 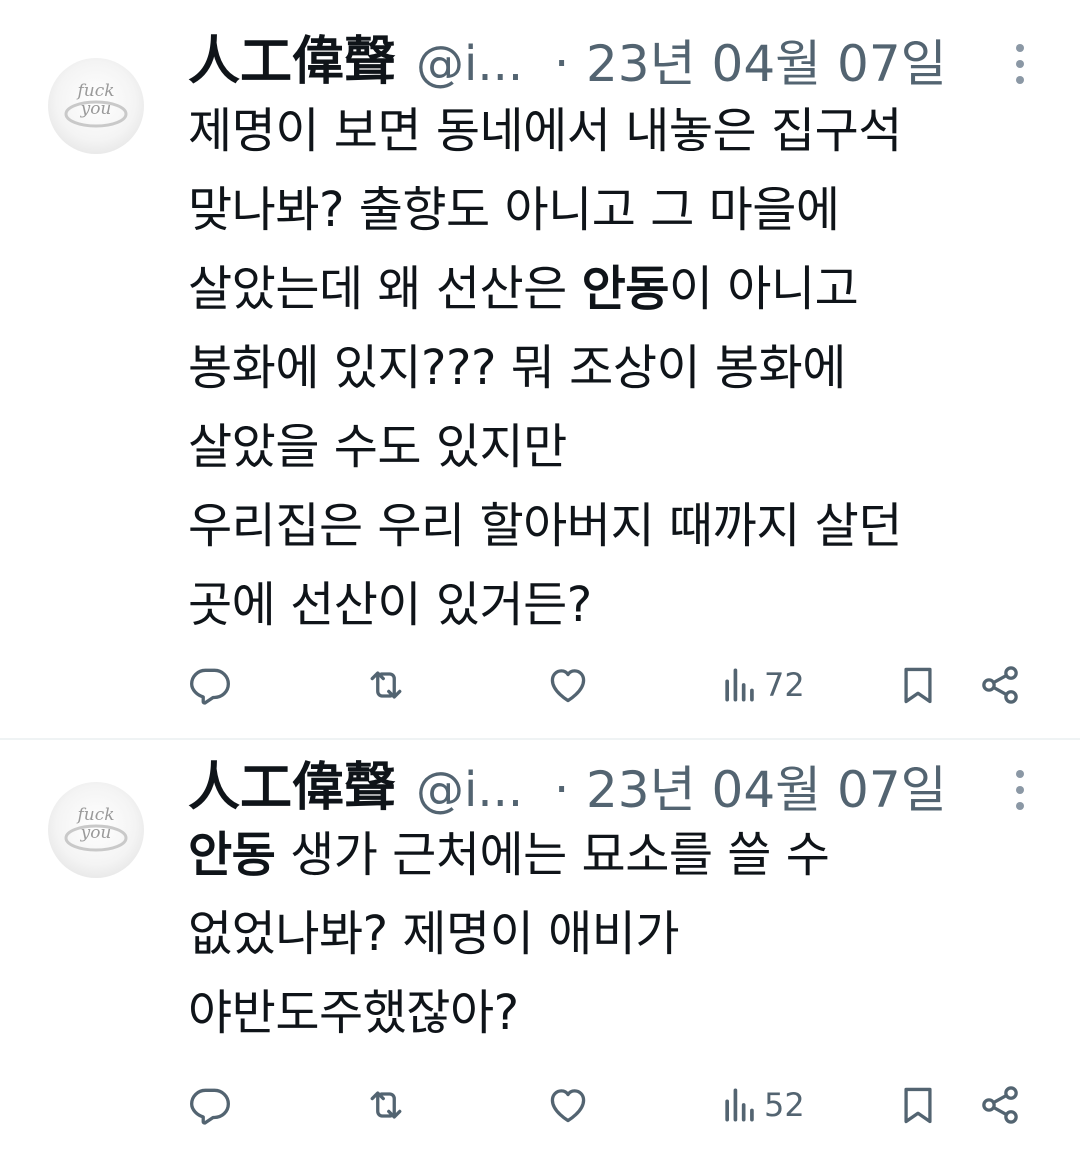 I want to click on view-count: 52, so click(x=784, y=1105).